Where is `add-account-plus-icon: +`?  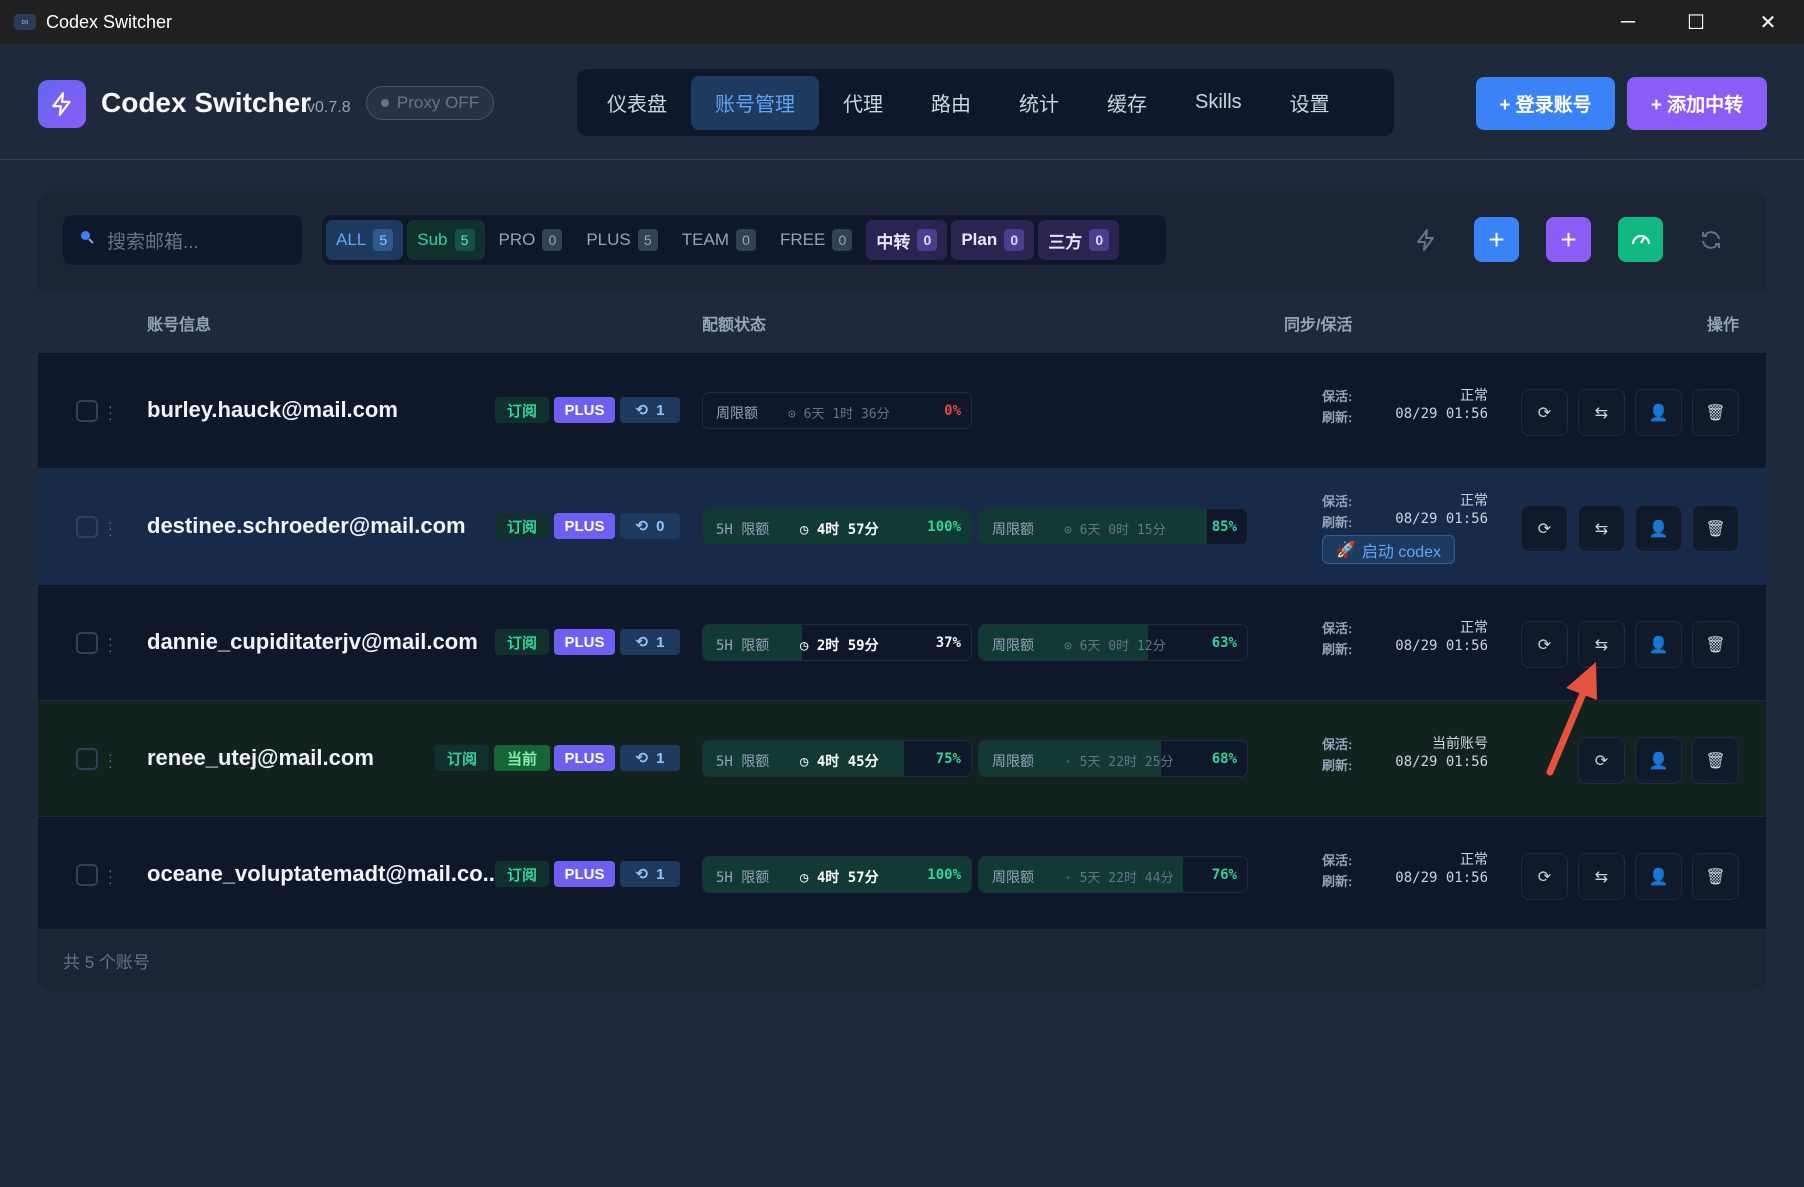 add-account-plus-icon: + is located at coordinates (1496, 239).